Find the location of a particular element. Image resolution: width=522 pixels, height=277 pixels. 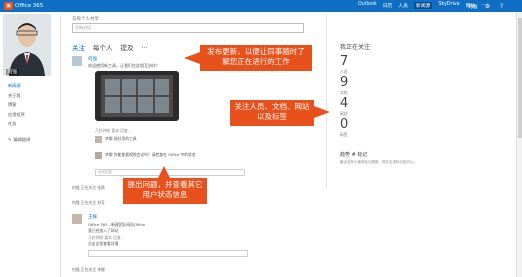

tablet-screen is located at coordinates (137, 96).